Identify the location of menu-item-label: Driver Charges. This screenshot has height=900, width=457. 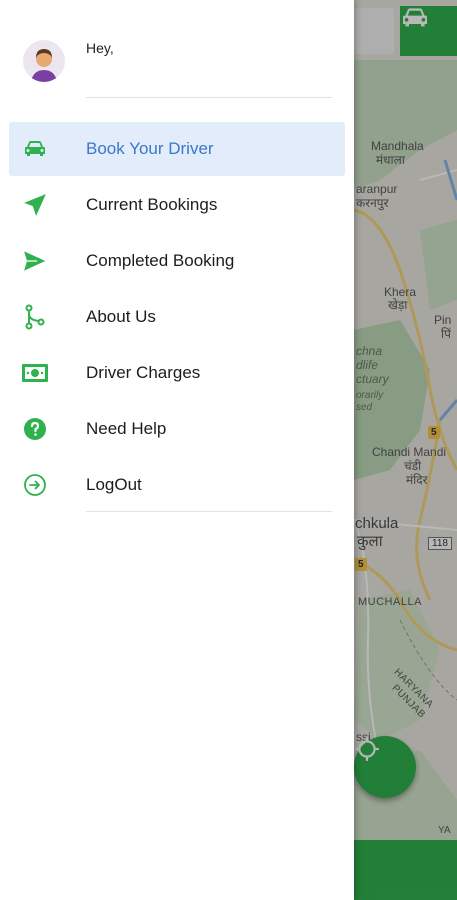
(143, 372).